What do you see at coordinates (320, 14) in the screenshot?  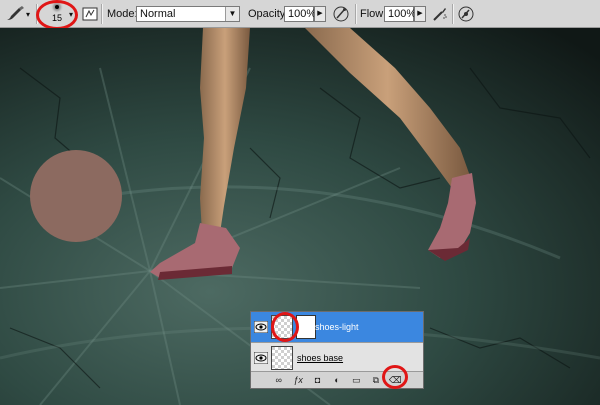 I see `opacity-slider-button: ▶` at bounding box center [320, 14].